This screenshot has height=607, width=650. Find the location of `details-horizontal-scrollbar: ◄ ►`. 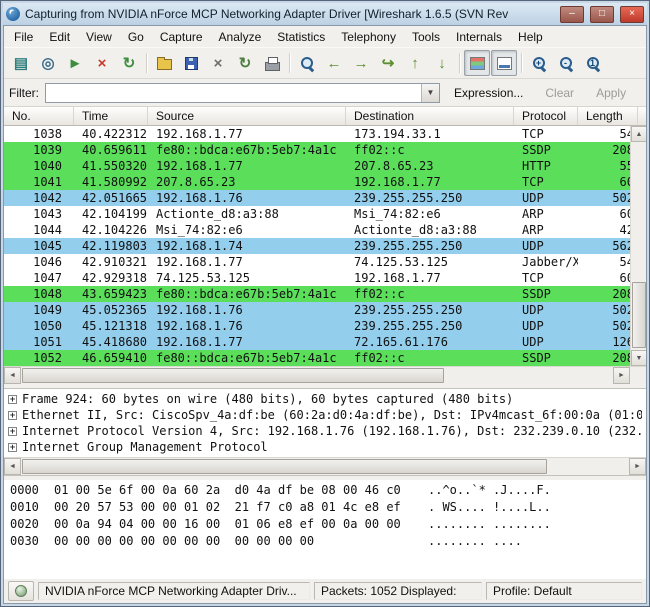

details-horizontal-scrollbar: ◄ ► is located at coordinates (325, 466).